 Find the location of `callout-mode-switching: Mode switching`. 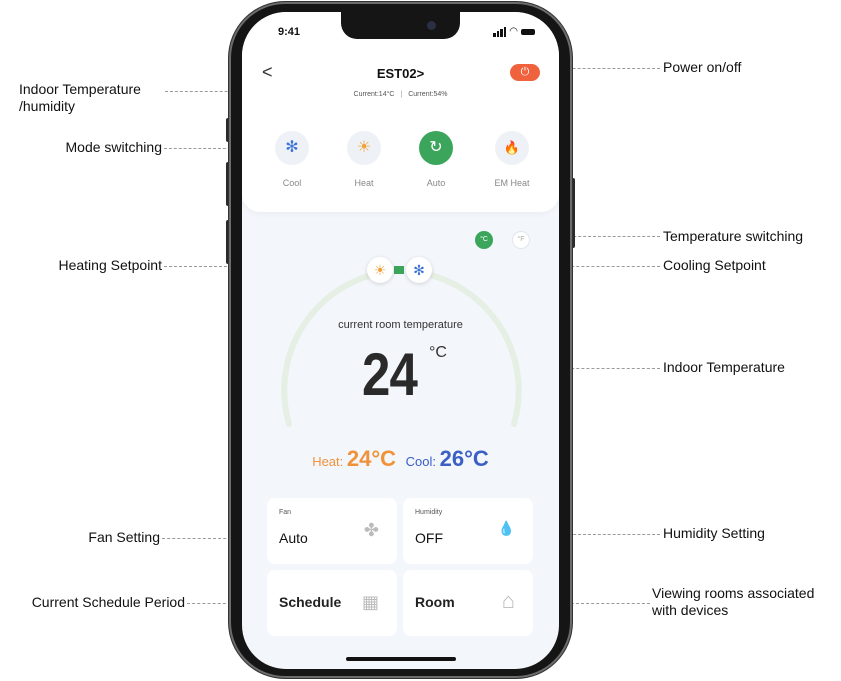

callout-mode-switching: Mode switching is located at coordinates (114, 147).